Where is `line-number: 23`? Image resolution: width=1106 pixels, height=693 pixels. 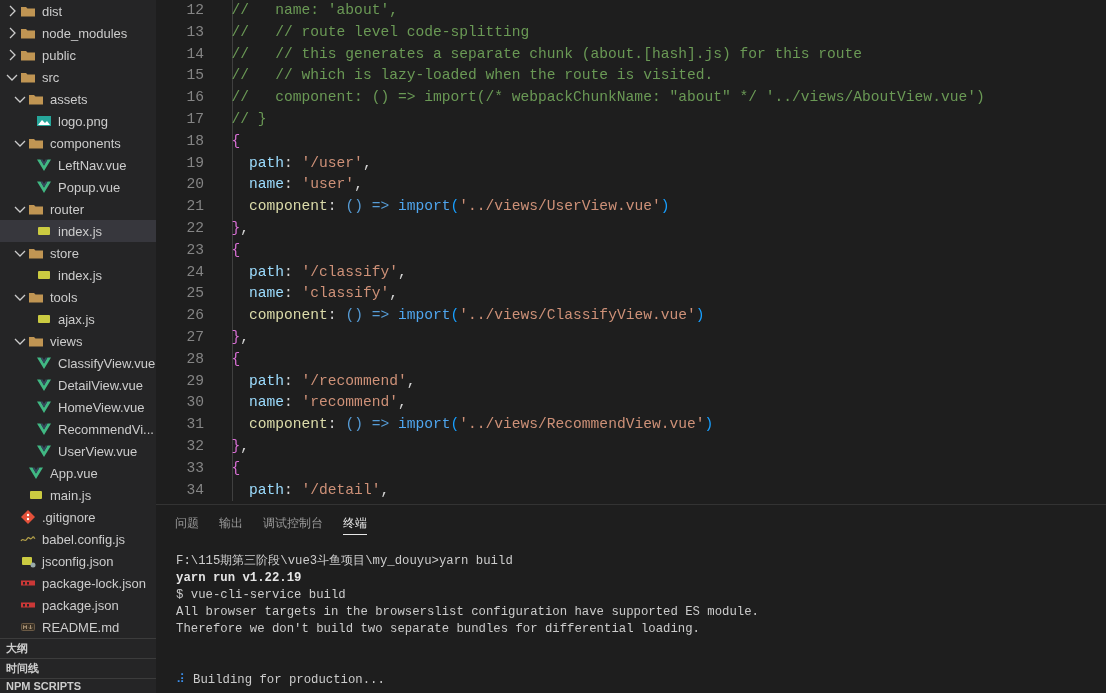 line-number: 23 is located at coordinates (194, 250).